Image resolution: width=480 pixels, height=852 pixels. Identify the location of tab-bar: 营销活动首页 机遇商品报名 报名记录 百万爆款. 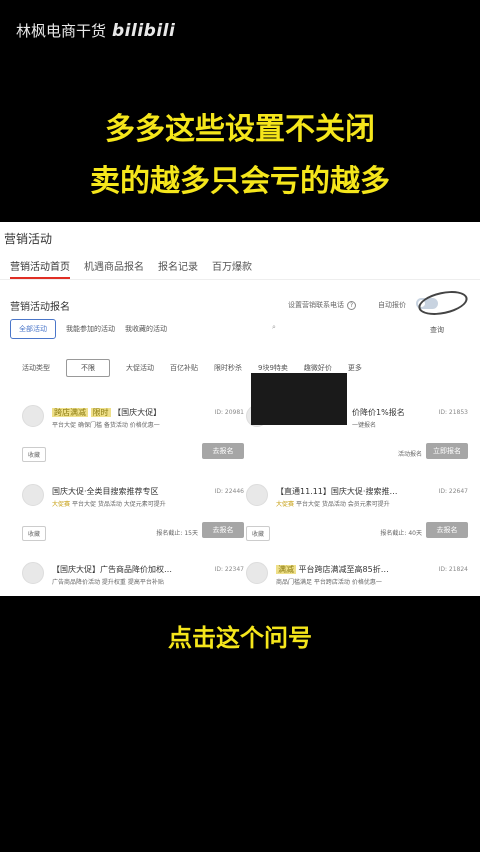
(131, 268).